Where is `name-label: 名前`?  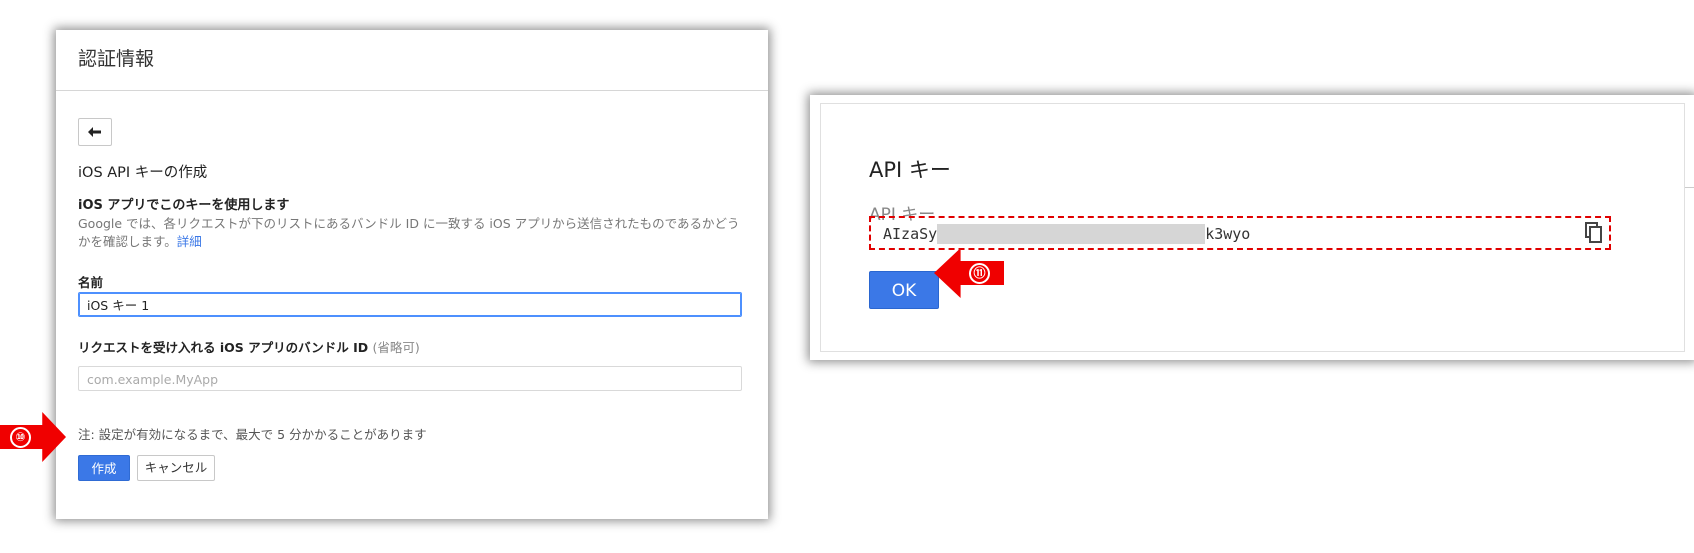 name-label: 名前 is located at coordinates (91, 282).